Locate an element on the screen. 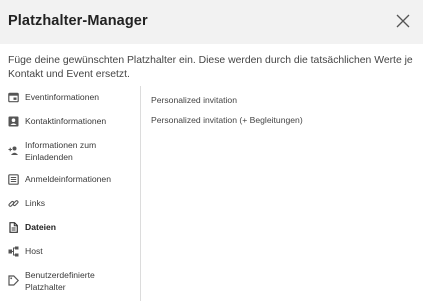 Image resolution: width=423 pixels, height=301 pixels. close-icon is located at coordinates (403, 21).